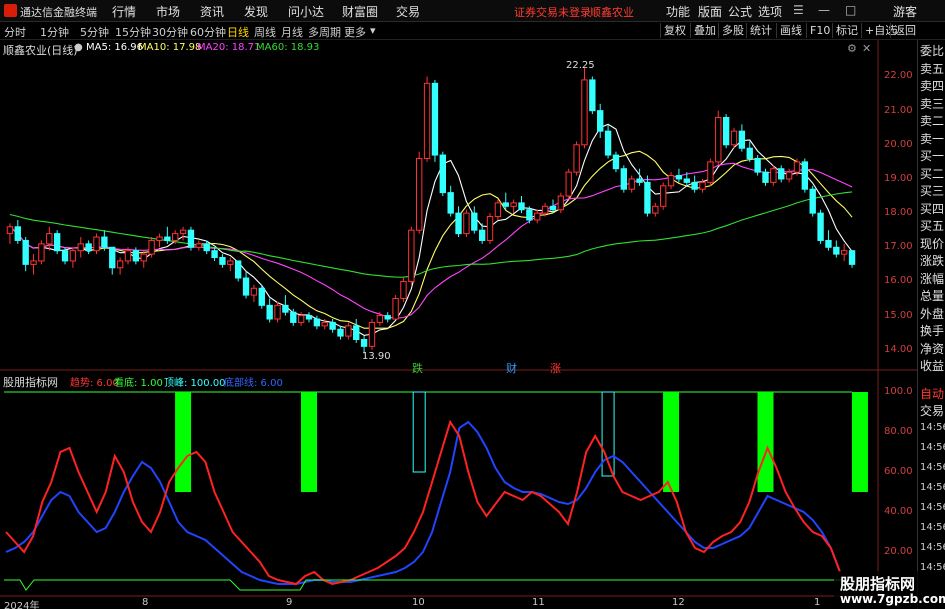 The width and height of the screenshot is (945, 609). I want to click on event-mark-finance: 财, so click(511, 368).